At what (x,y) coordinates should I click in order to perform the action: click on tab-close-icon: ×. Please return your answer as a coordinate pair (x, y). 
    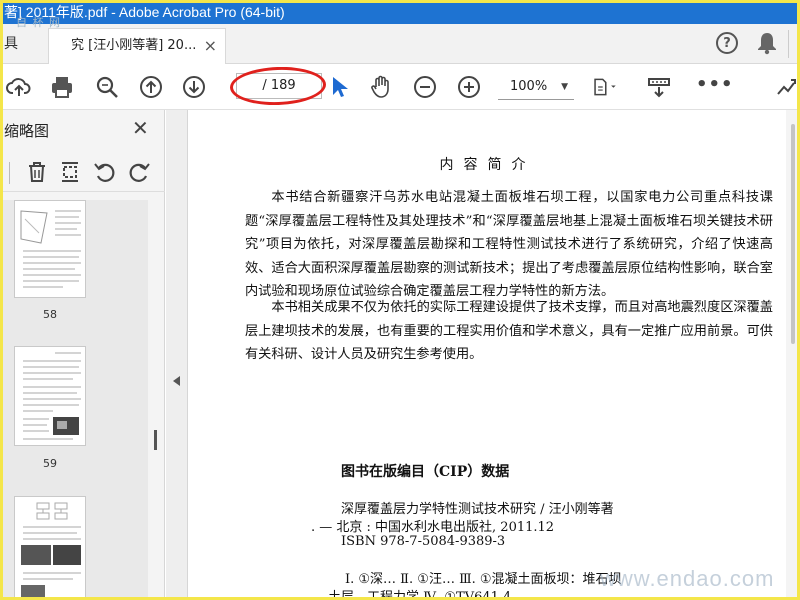
    Looking at the image, I should click on (210, 46).